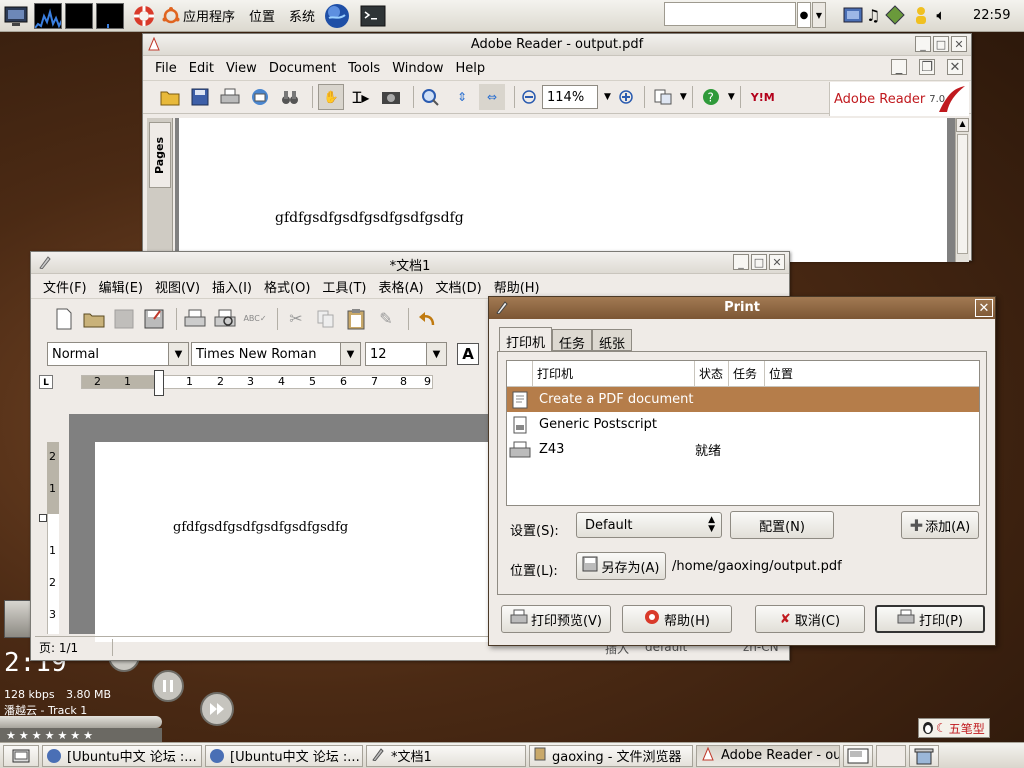  Describe the element at coordinates (361, 97) in the screenshot. I see `select-text-tool-icon: Ɪ▸` at that location.